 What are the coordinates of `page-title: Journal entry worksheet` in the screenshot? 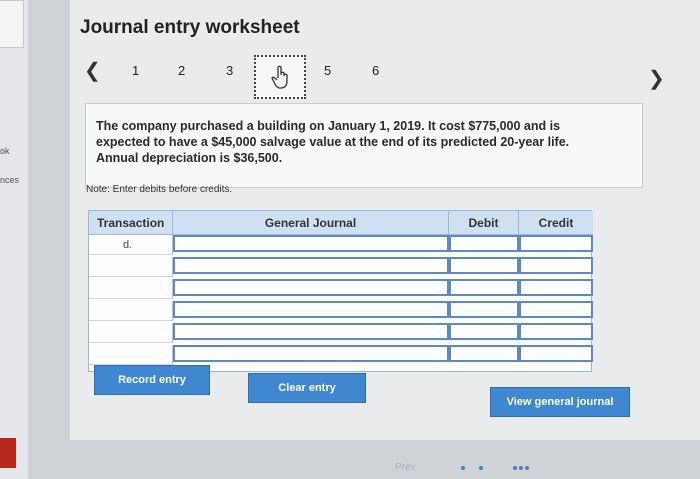 It's located at (190, 27).